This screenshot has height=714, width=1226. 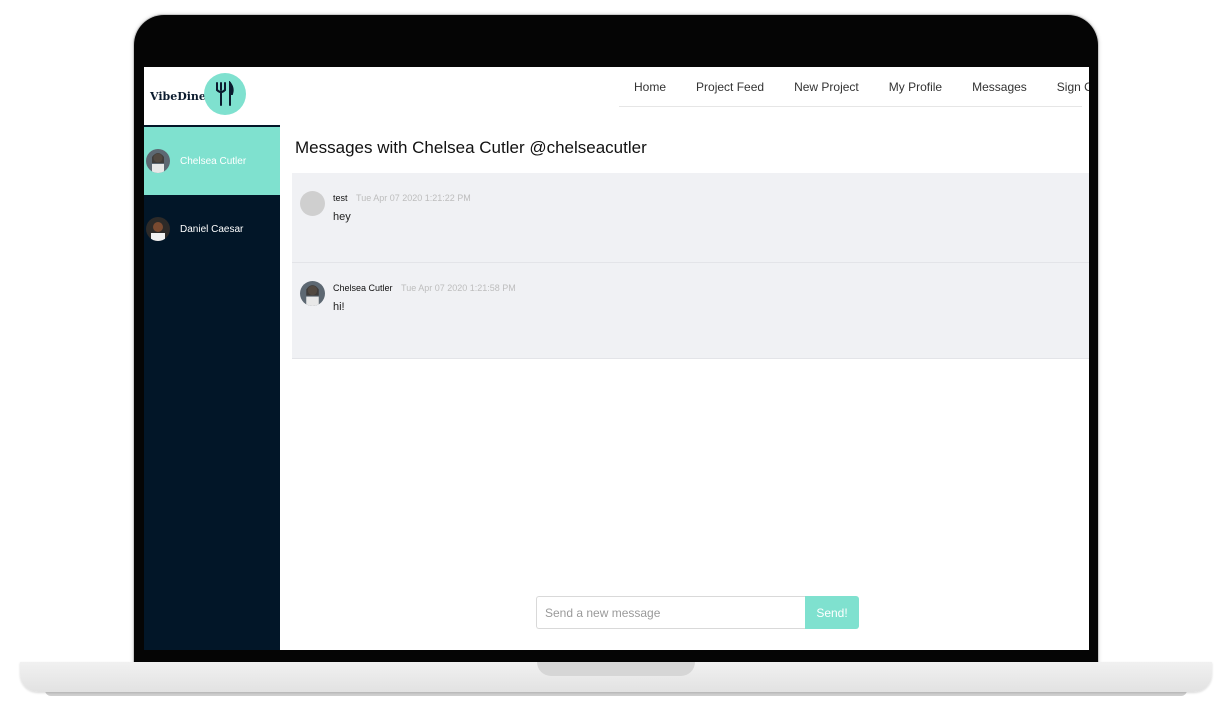 I want to click on brand: VibeDiner, so click(x=212, y=96).